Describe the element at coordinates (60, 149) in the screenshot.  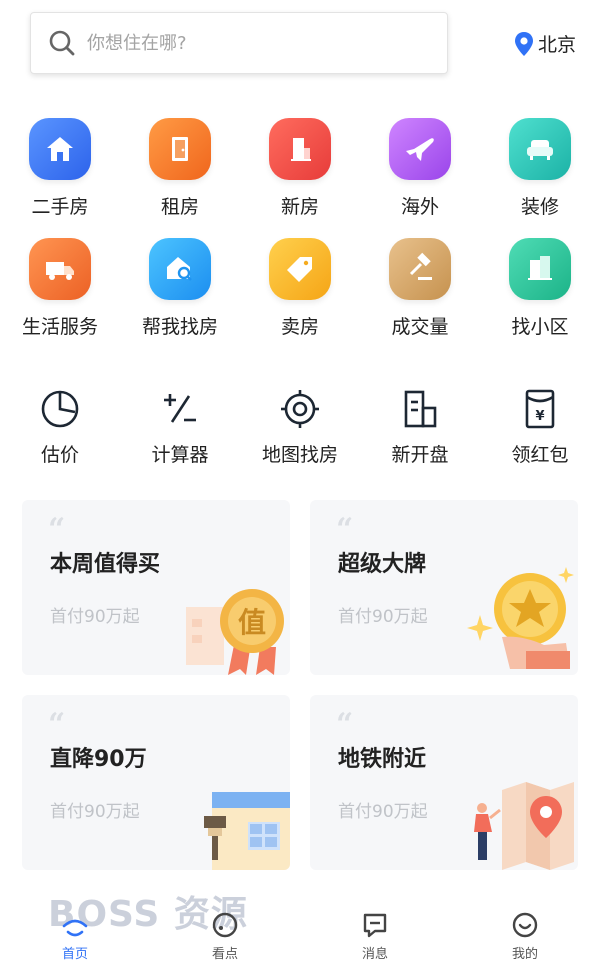
I see `house-icon` at that location.